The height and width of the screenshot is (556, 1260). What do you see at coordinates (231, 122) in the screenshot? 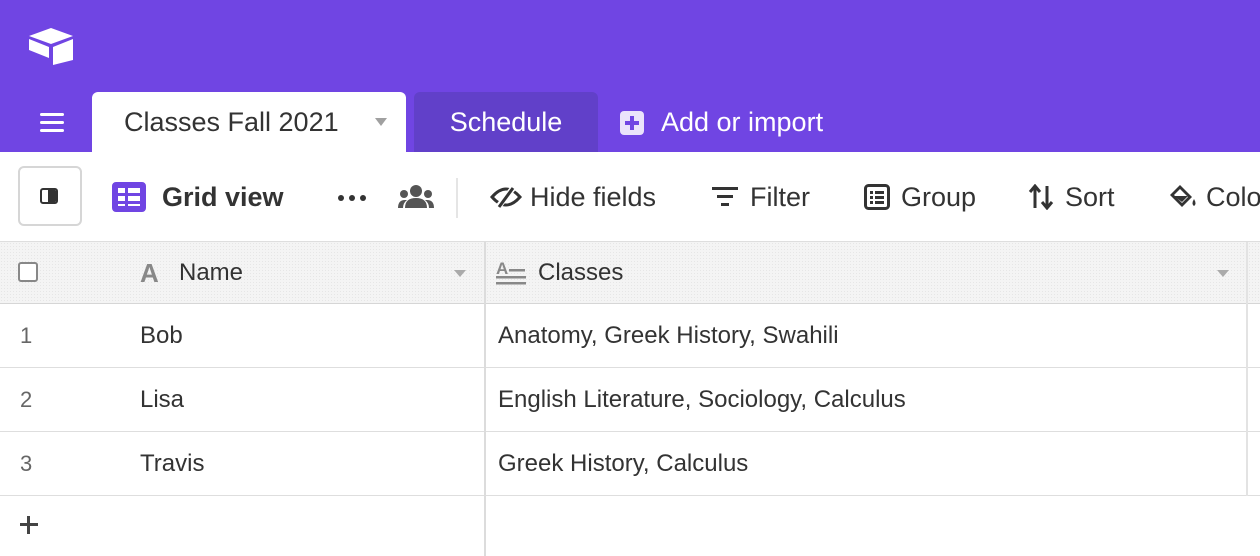
I see `tab-label: Classes Fall 2021` at bounding box center [231, 122].